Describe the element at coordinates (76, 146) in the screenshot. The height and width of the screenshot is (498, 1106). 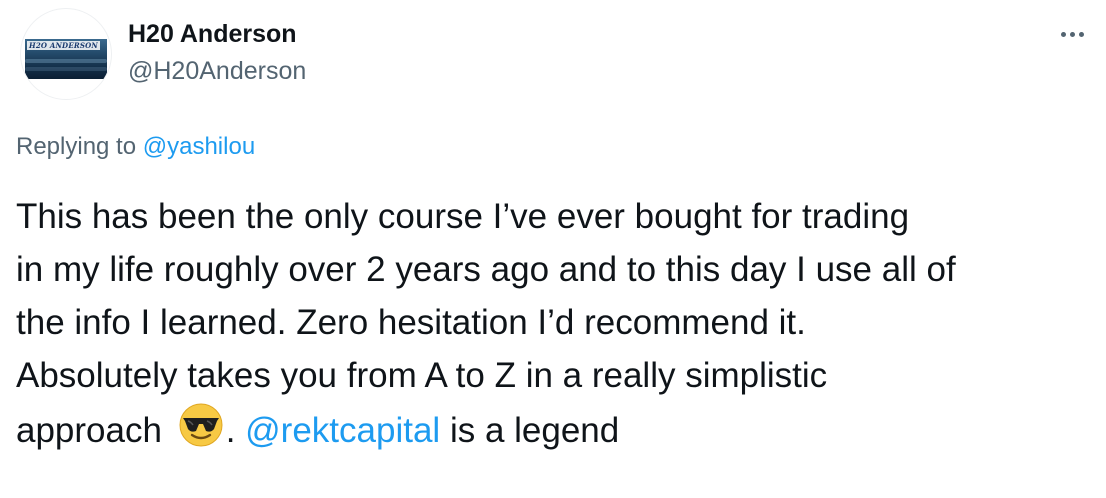
I see `replying-to-label: Replying to` at that location.